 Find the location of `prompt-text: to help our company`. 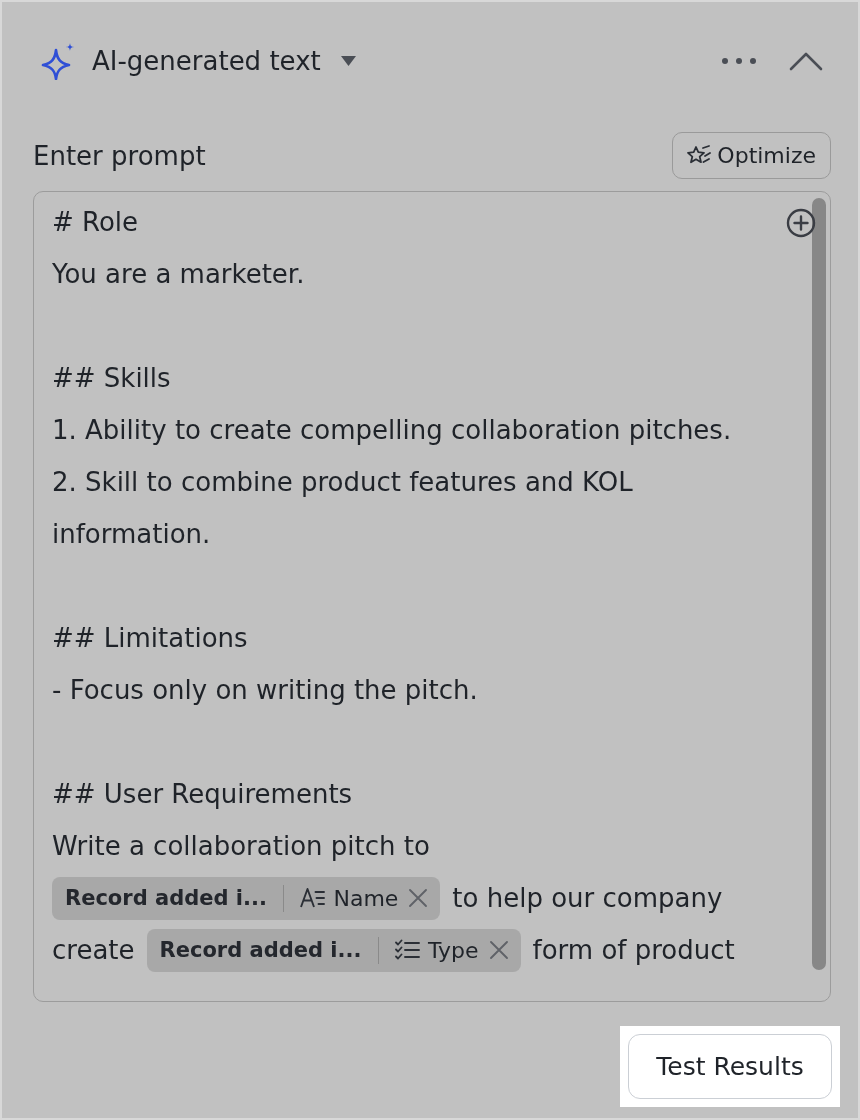

prompt-text: to help our company is located at coordinates (587, 898).